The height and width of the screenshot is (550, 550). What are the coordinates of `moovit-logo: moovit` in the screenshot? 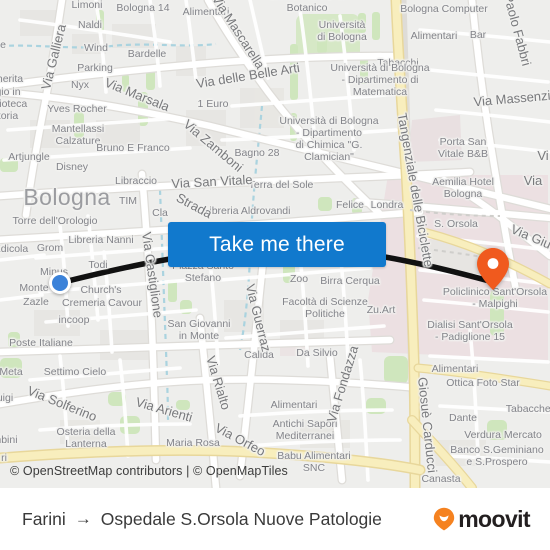 It's located at (482, 519).